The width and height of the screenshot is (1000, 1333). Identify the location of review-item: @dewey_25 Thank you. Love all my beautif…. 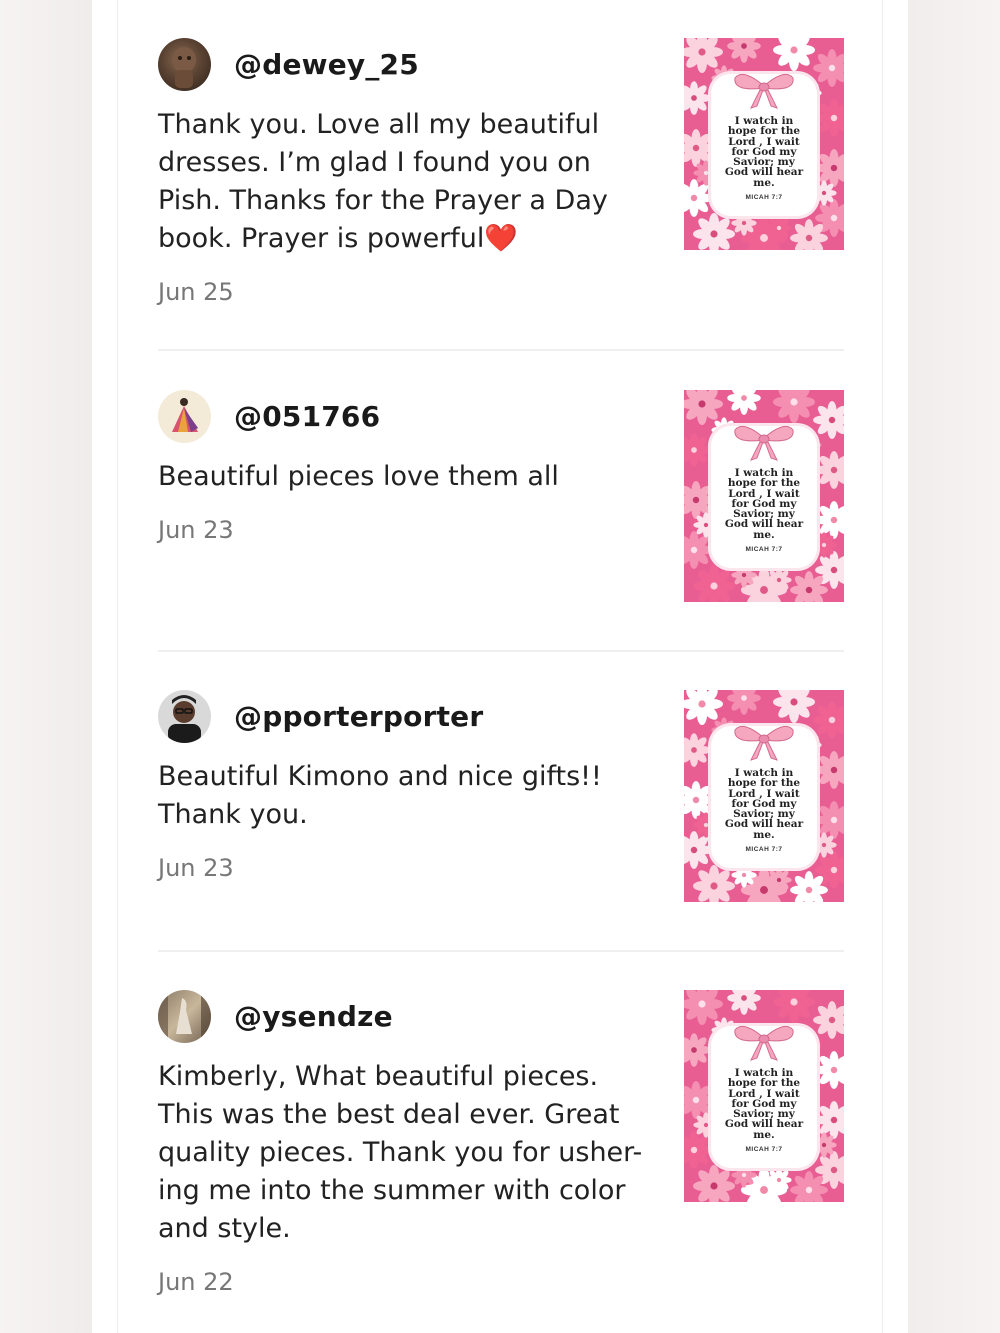
(501, 178).